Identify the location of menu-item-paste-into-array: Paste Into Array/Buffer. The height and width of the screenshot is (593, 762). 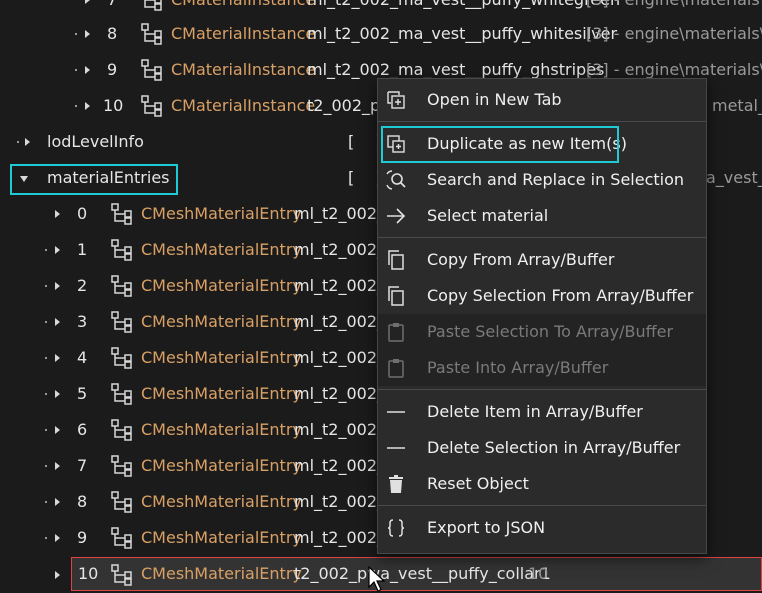
(542, 368).